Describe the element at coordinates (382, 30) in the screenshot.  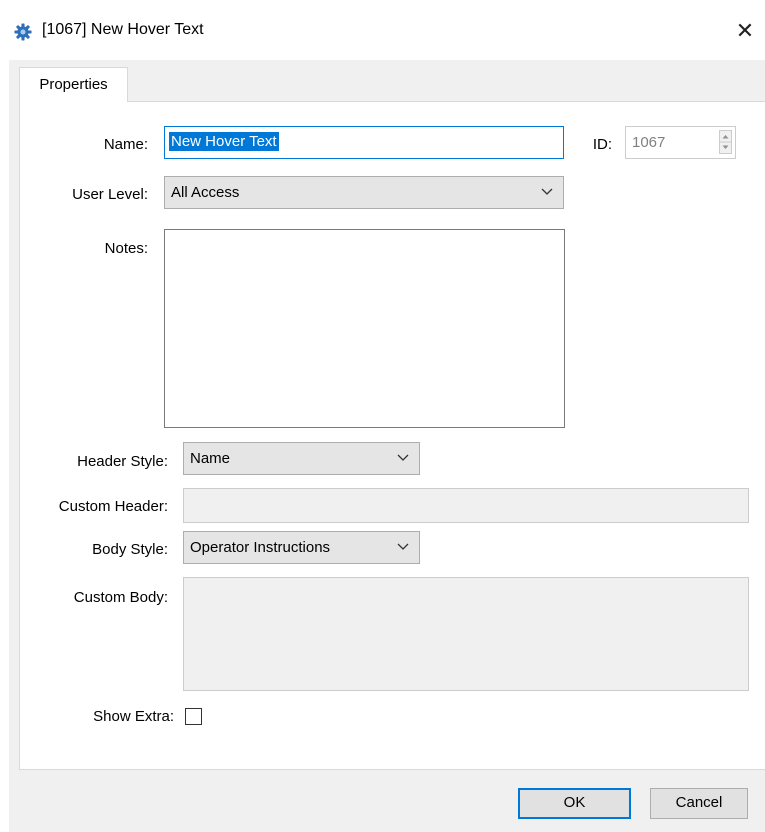
I see `title-bar: [1067] New Hover Text ✕` at that location.